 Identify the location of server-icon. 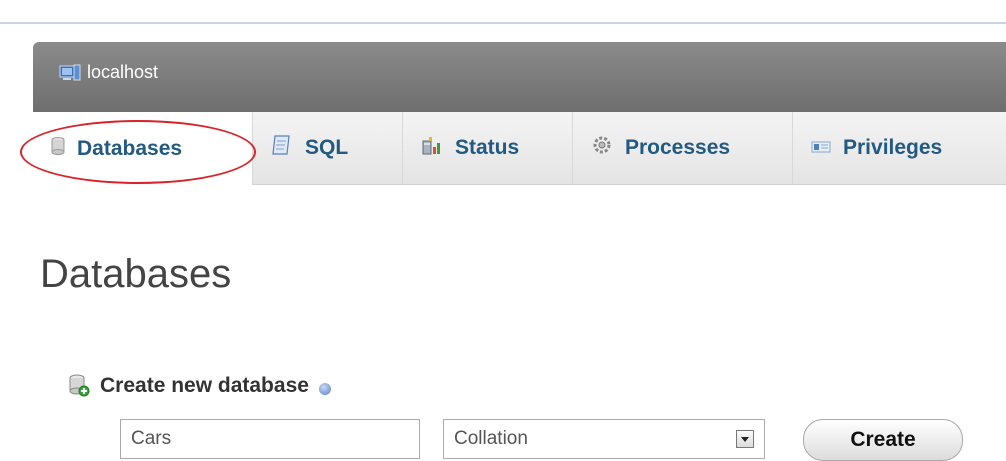
(70, 73).